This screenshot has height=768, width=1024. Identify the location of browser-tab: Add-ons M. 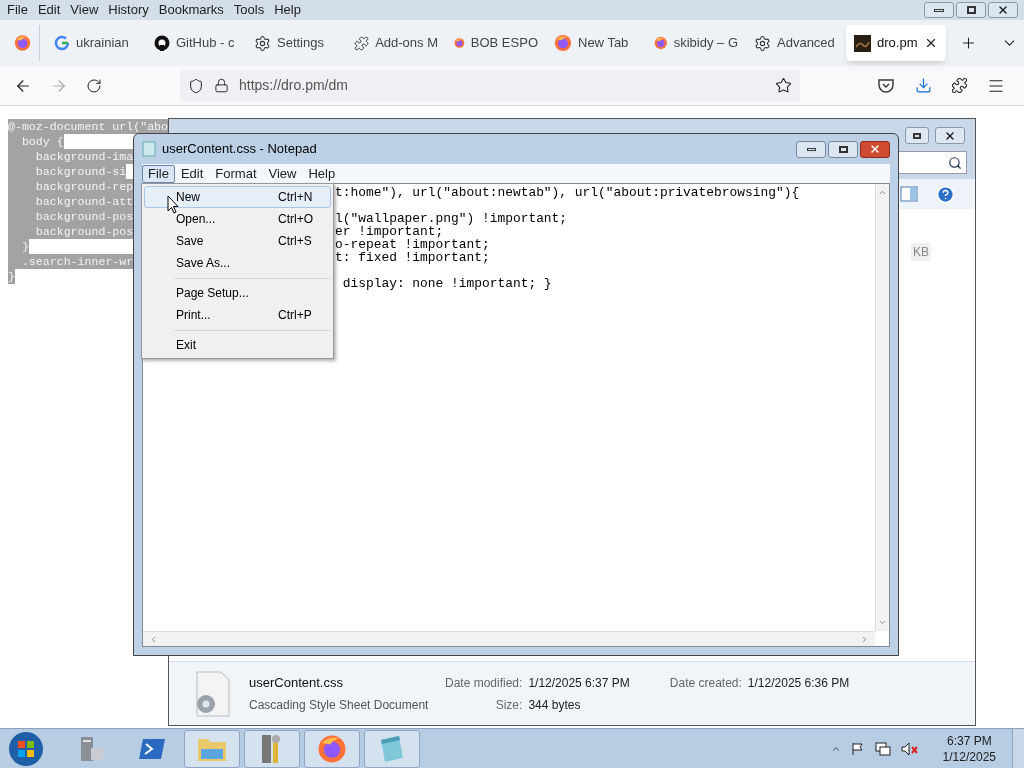
(396, 43).